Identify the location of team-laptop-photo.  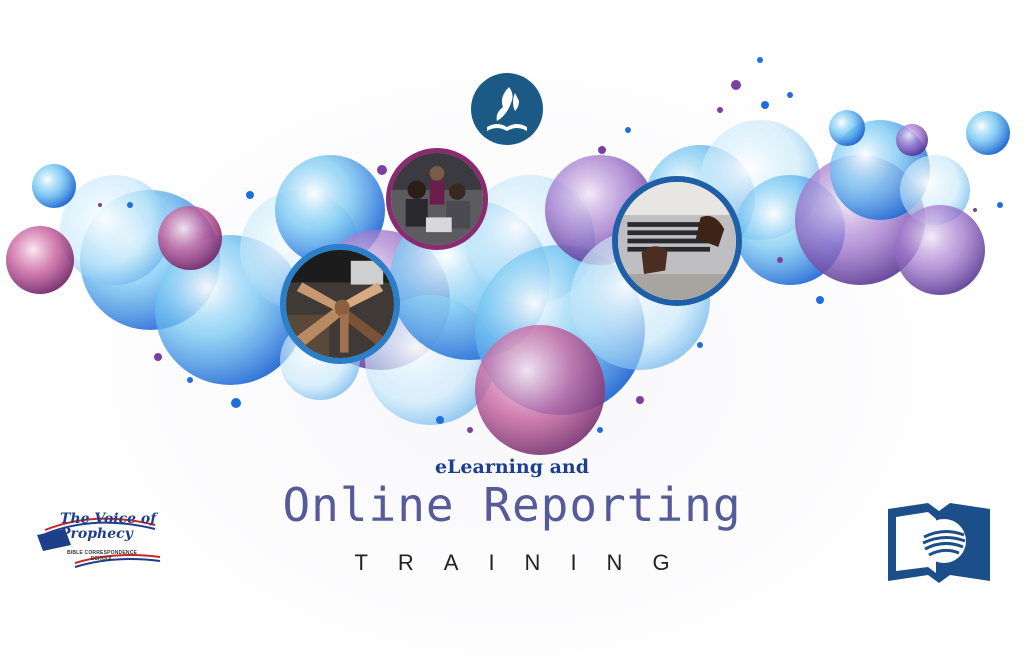
(437, 199).